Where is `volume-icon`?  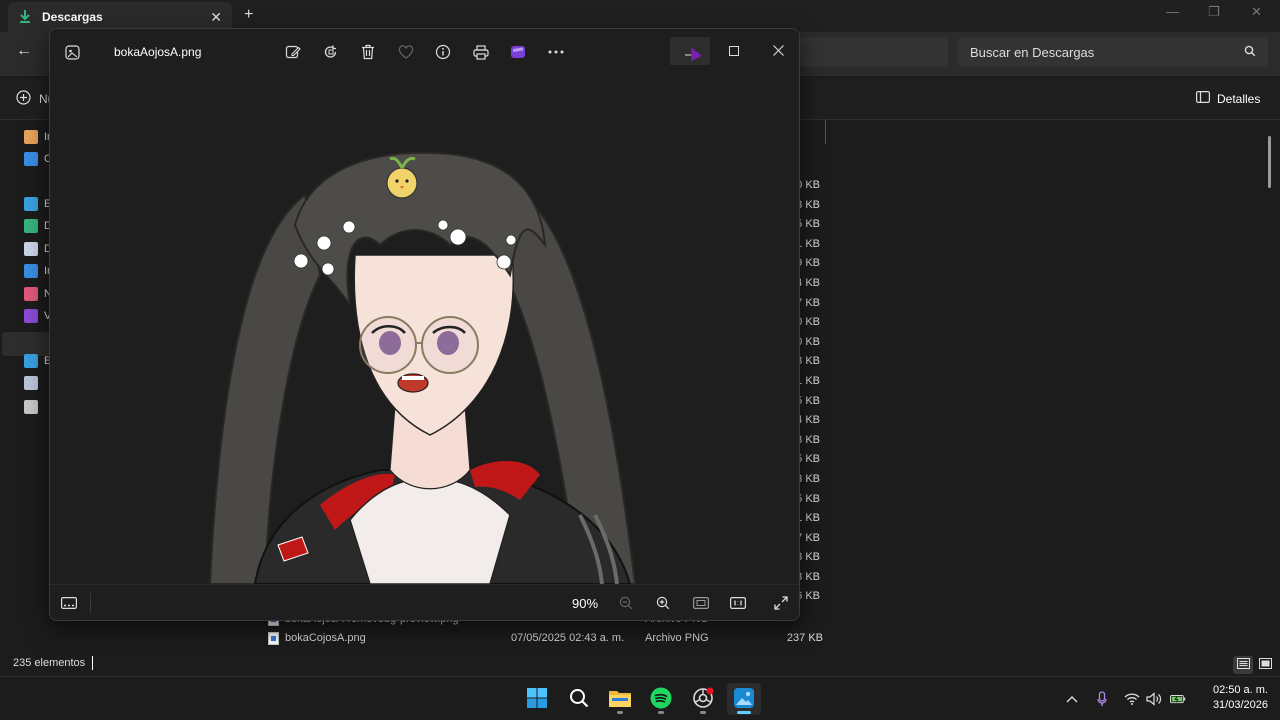 volume-icon is located at coordinates (1154, 699).